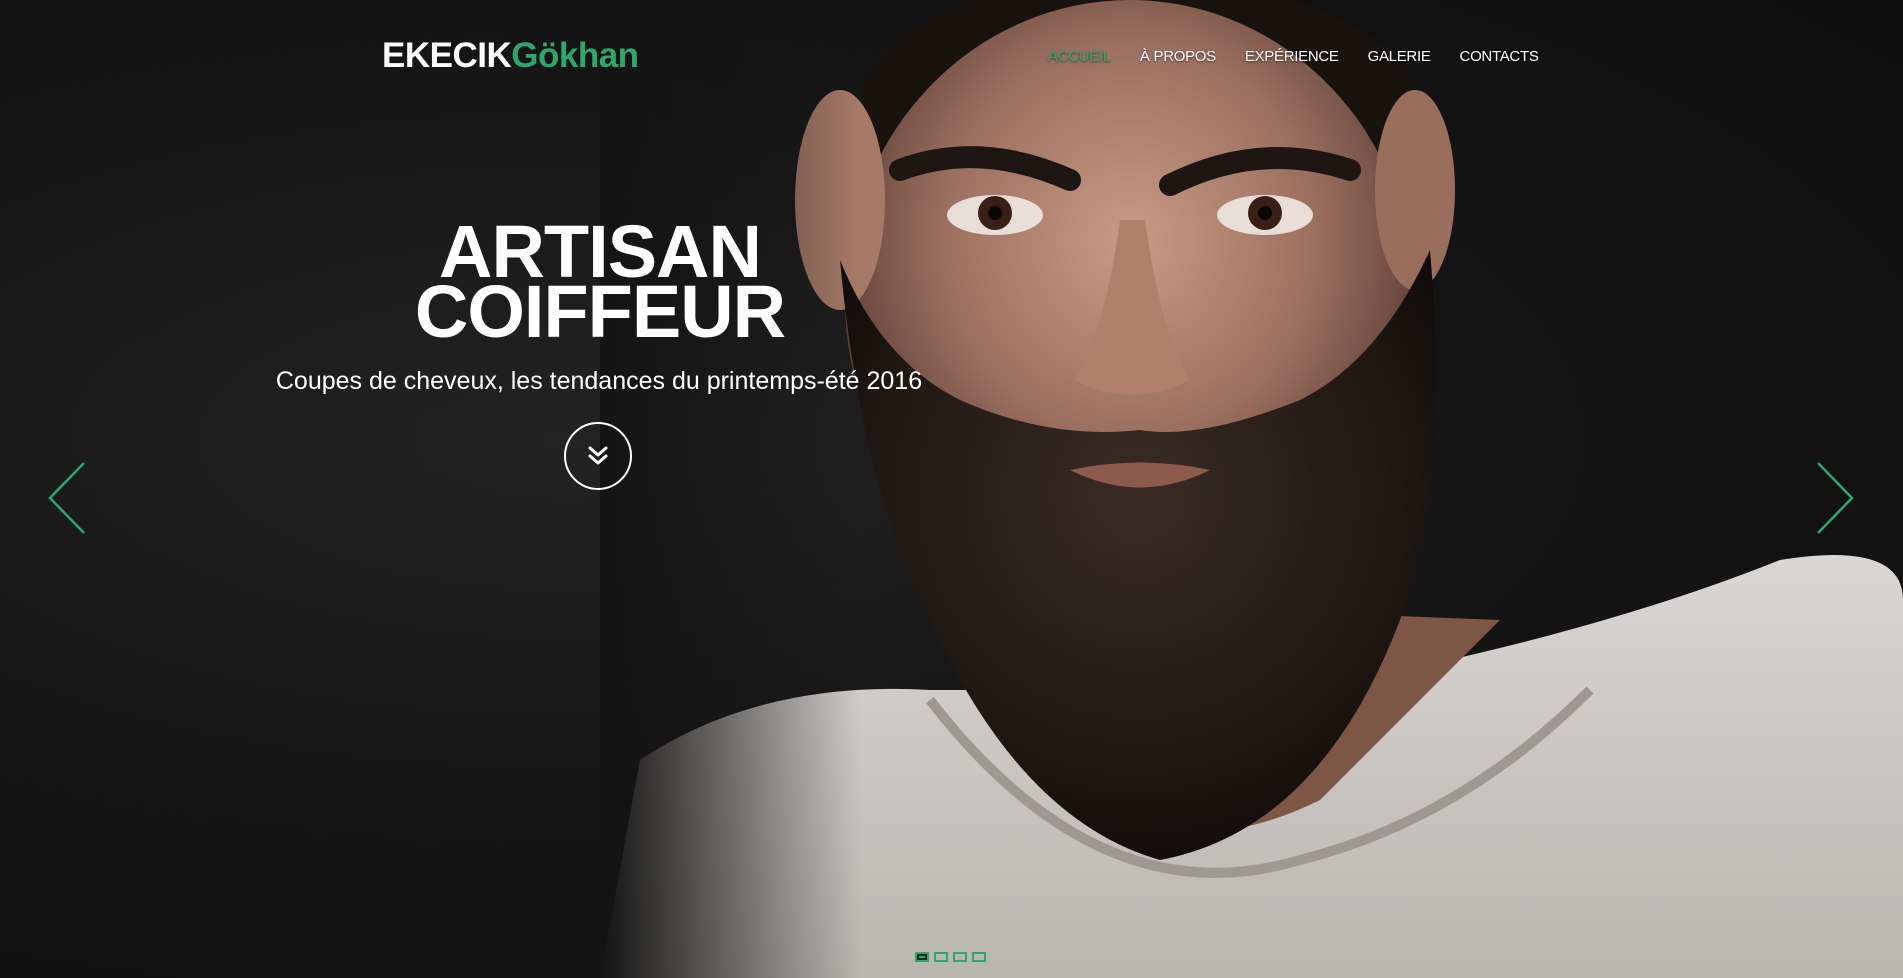 The image size is (1903, 978). What do you see at coordinates (447, 55) in the screenshot?
I see `brand-logo-first: EKECIK` at bounding box center [447, 55].